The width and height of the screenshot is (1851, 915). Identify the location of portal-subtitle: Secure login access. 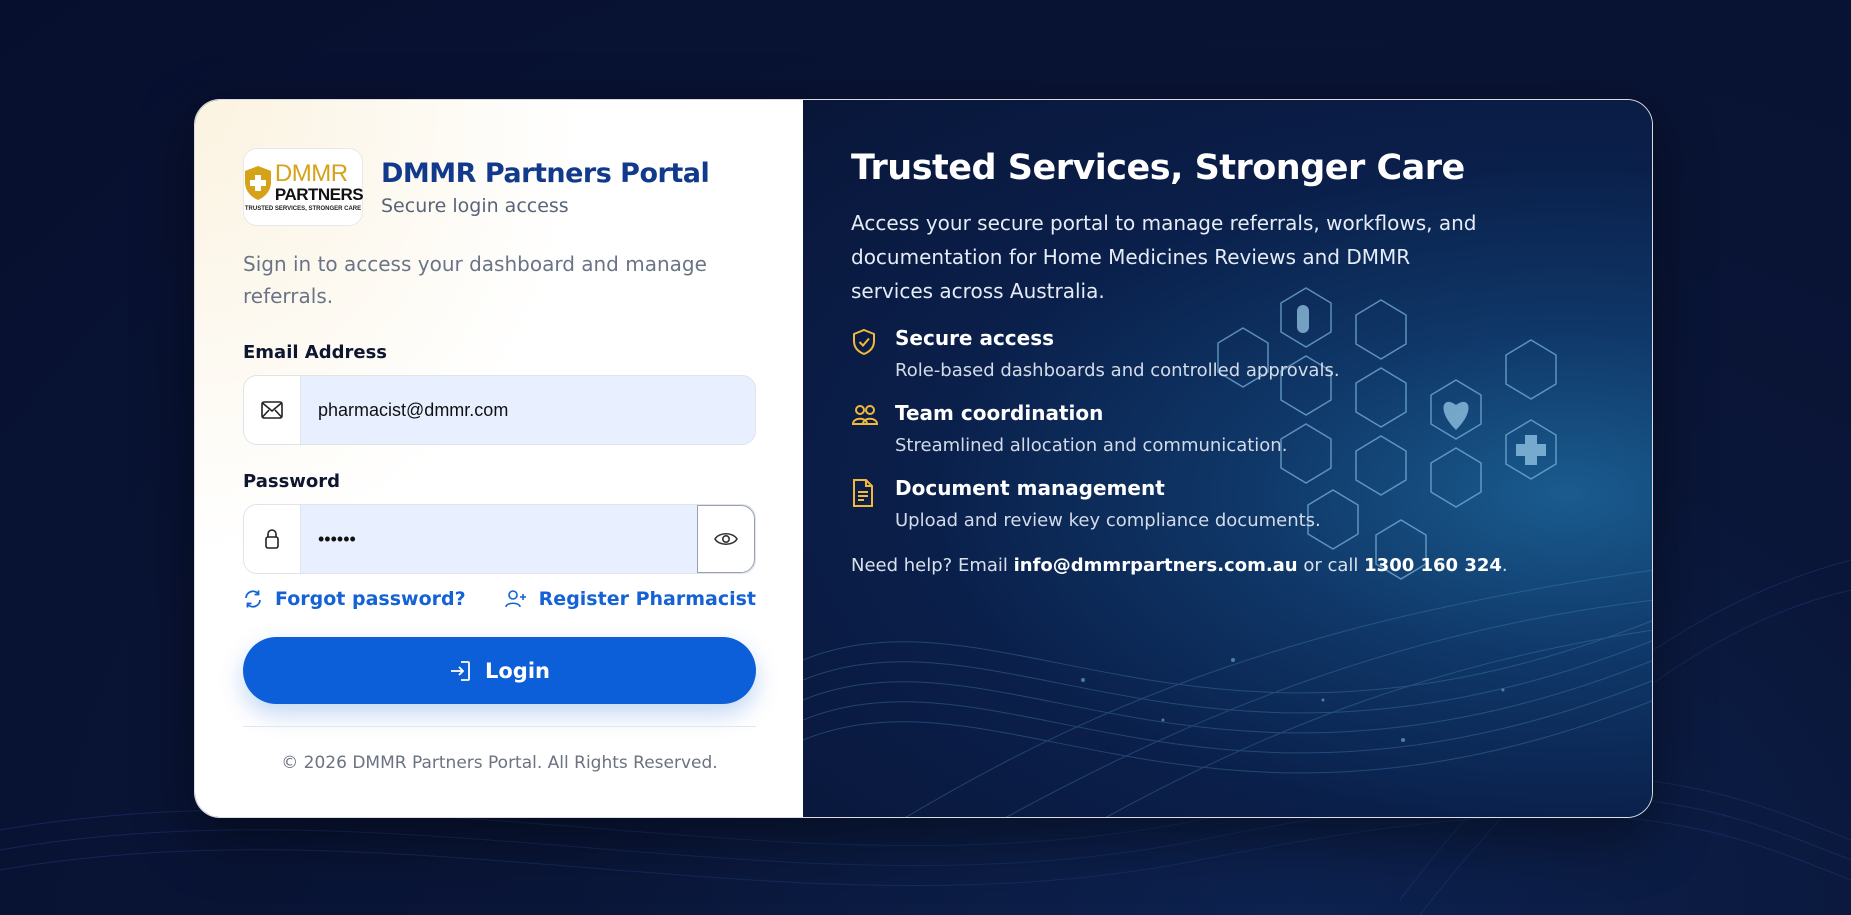
(475, 205).